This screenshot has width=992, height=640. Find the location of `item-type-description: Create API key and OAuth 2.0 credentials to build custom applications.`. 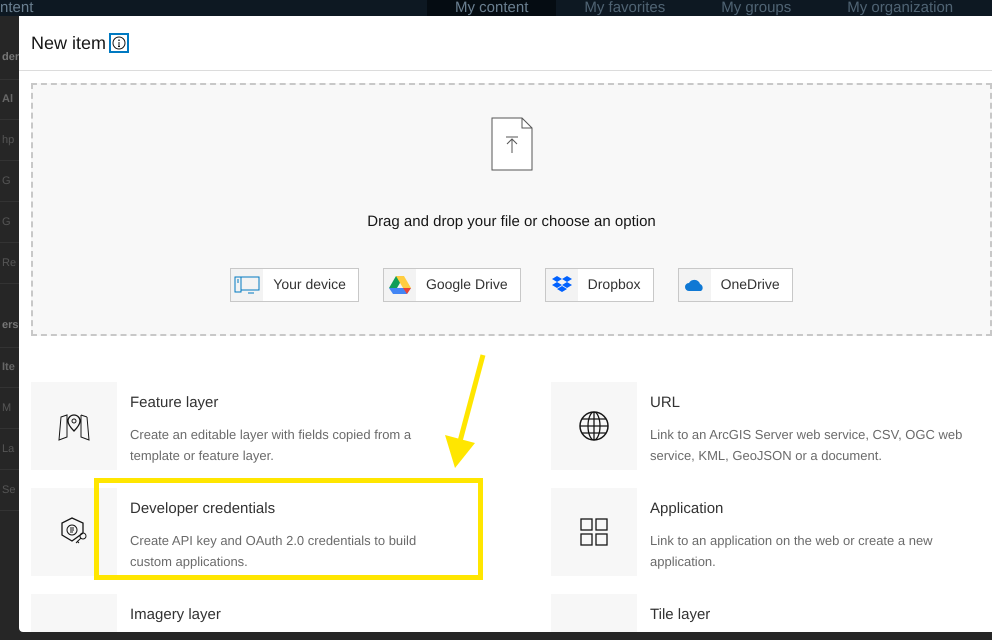

item-type-description: Create API key and OAuth 2.0 credentials to build custom applications. is located at coordinates (274, 551).